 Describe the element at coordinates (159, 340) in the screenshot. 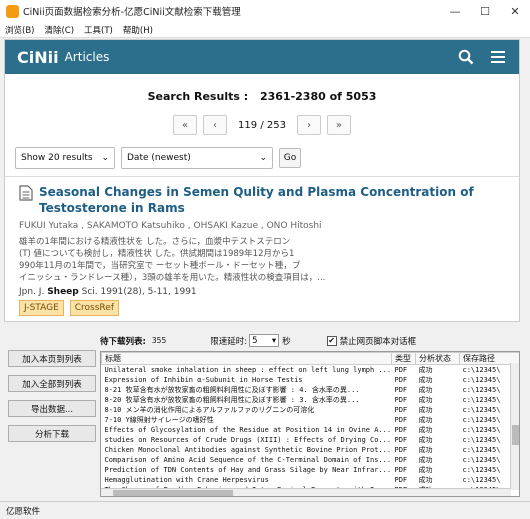

I see `queue-count: 355` at that location.